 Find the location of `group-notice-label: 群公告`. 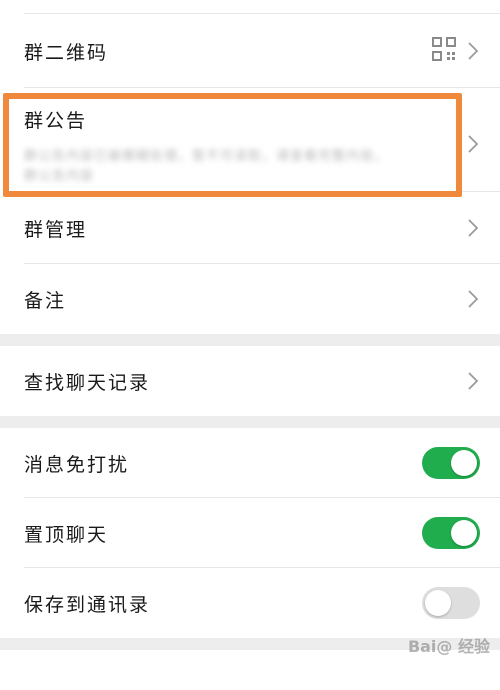

group-notice-label: 群公告 is located at coordinates (56, 121).